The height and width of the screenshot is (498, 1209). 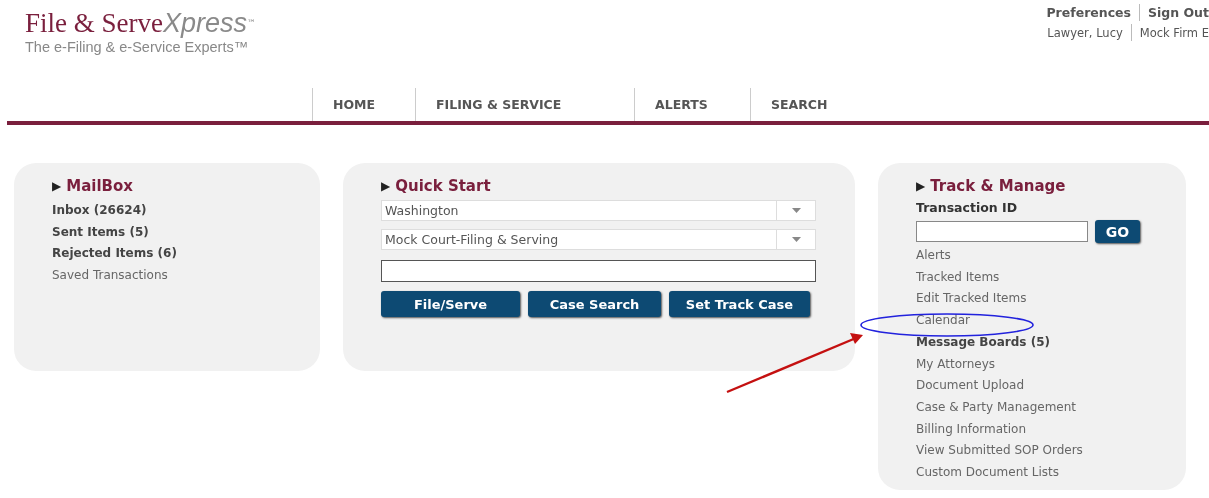 What do you see at coordinates (692, 104) in the screenshot?
I see `nav-tab: ALERTS` at bounding box center [692, 104].